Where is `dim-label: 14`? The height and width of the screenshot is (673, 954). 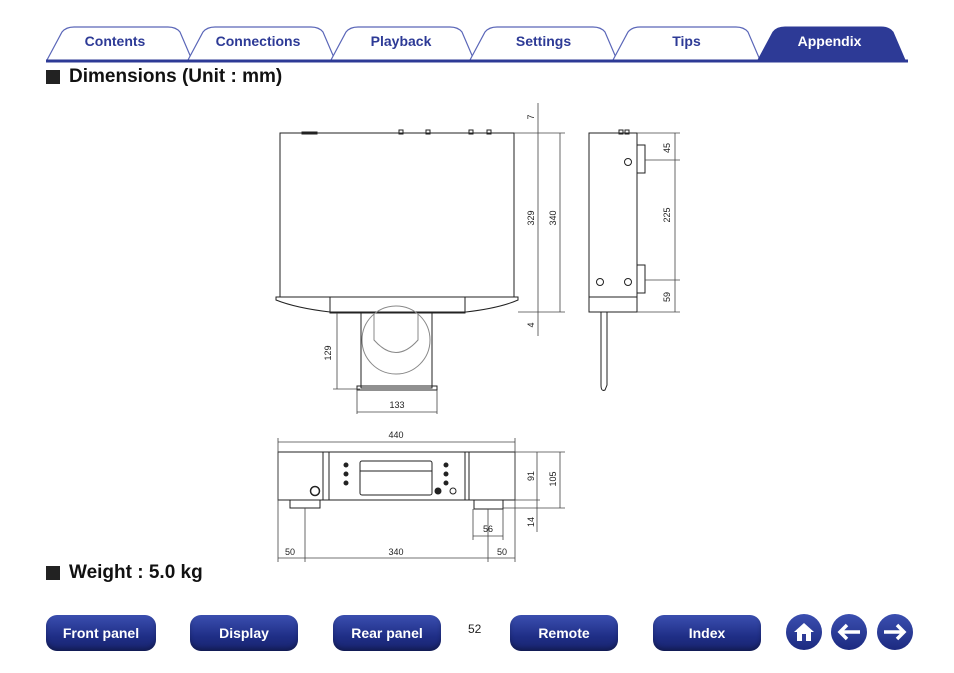
dim-label: 14 is located at coordinates (531, 522).